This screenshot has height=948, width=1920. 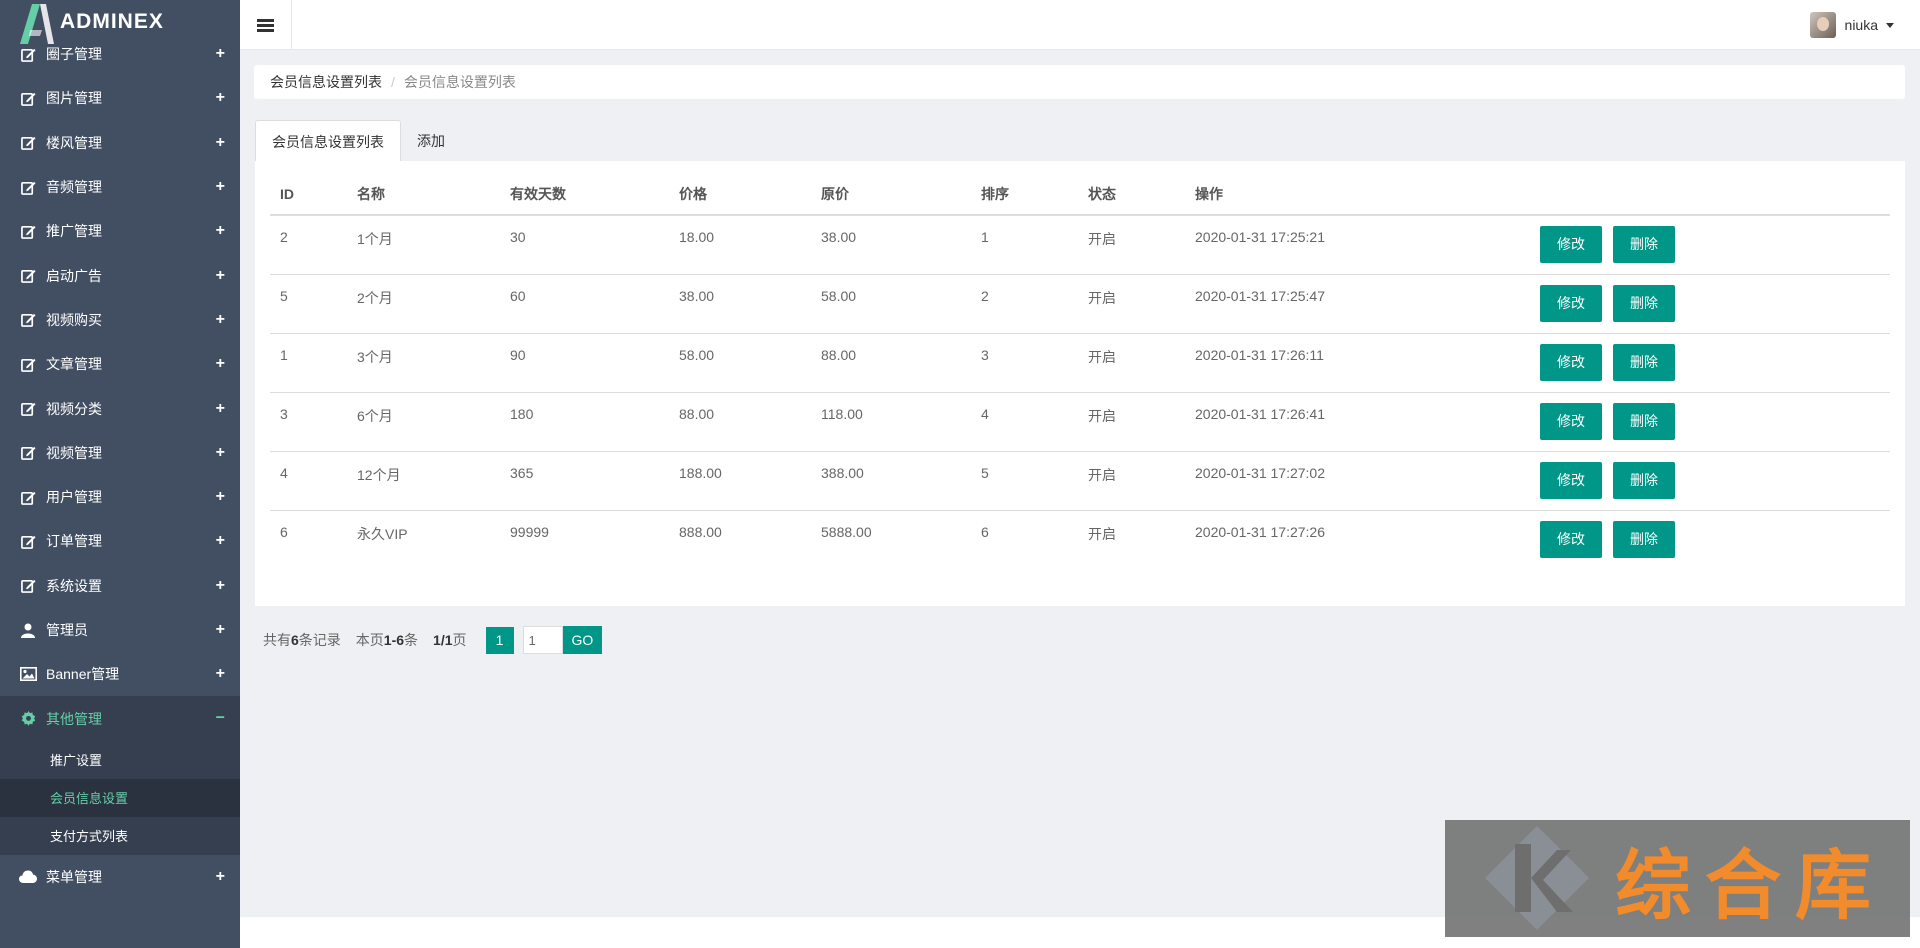 I want to click on sidebar-item-3: 音频管理 +, so click(x=120, y=187).